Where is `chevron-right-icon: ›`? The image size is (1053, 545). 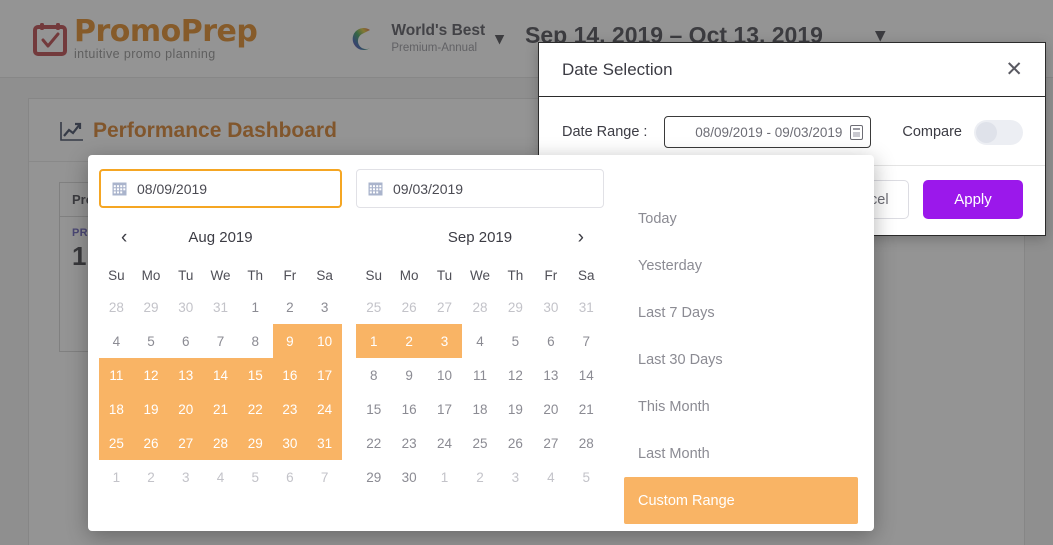
chevron-right-icon: › is located at coordinates (581, 237).